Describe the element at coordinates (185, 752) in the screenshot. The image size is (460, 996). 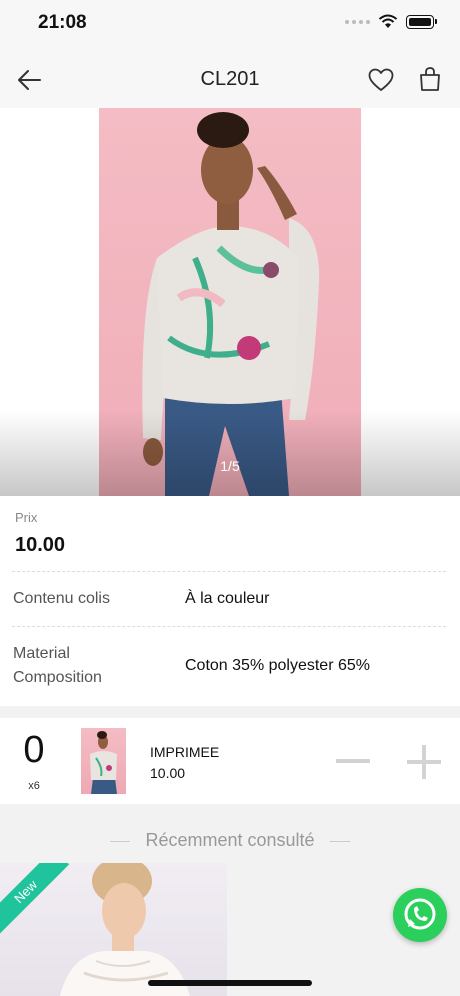
I see `variant-name: IMPRIMEE` at that location.